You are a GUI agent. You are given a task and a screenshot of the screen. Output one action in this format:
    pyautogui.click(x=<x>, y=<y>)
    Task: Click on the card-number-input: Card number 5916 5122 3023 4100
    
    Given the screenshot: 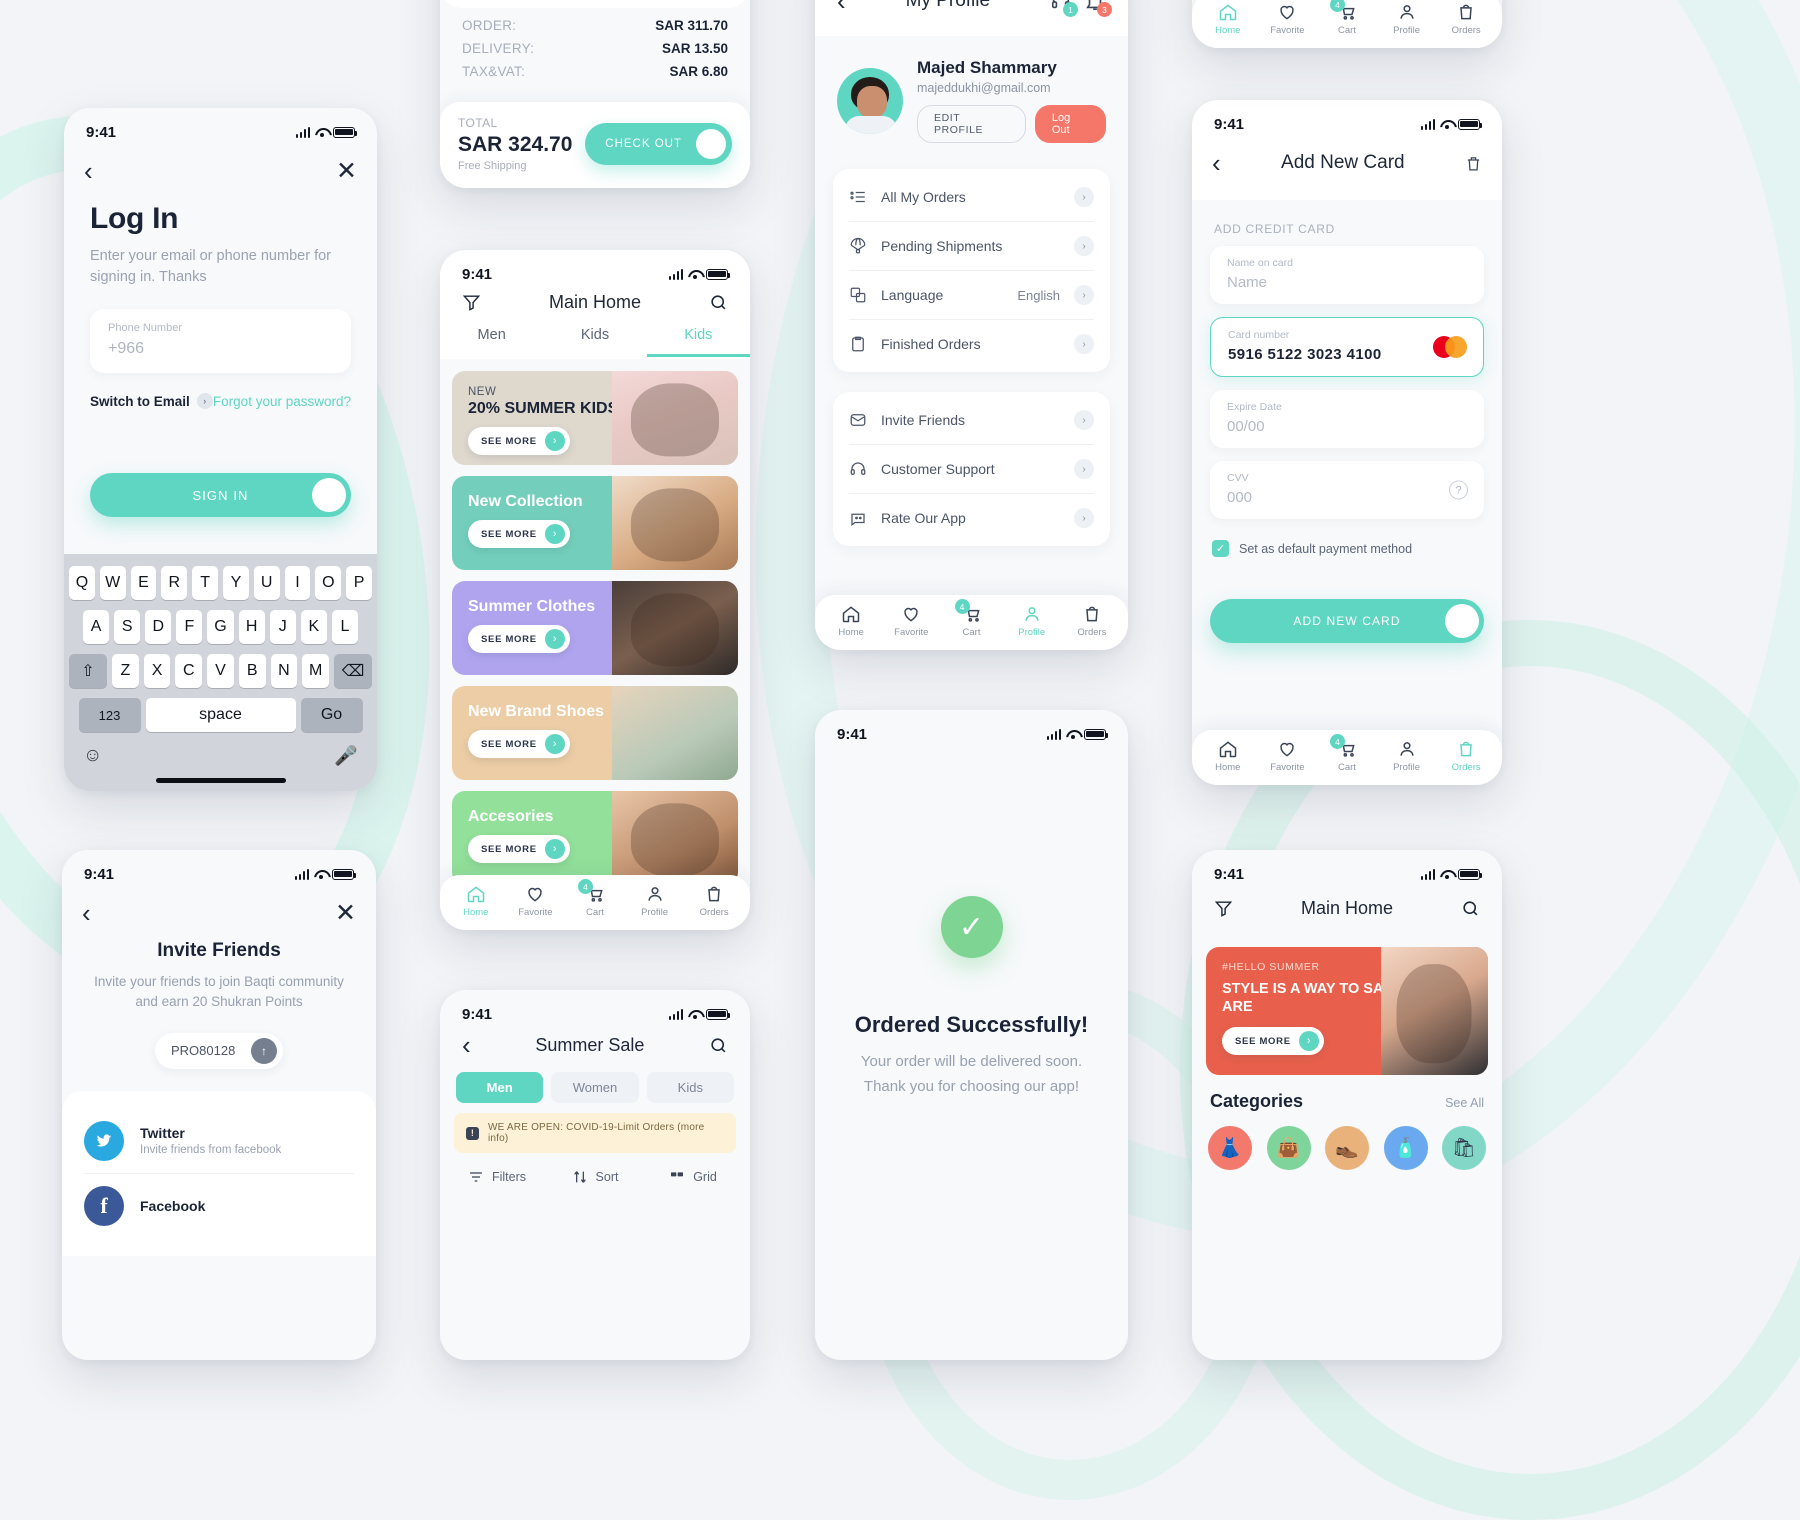 What is the action you would take?
    pyautogui.click(x=1347, y=347)
    